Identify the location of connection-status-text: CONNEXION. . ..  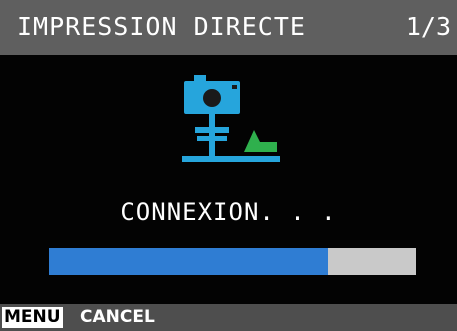
(228, 212).